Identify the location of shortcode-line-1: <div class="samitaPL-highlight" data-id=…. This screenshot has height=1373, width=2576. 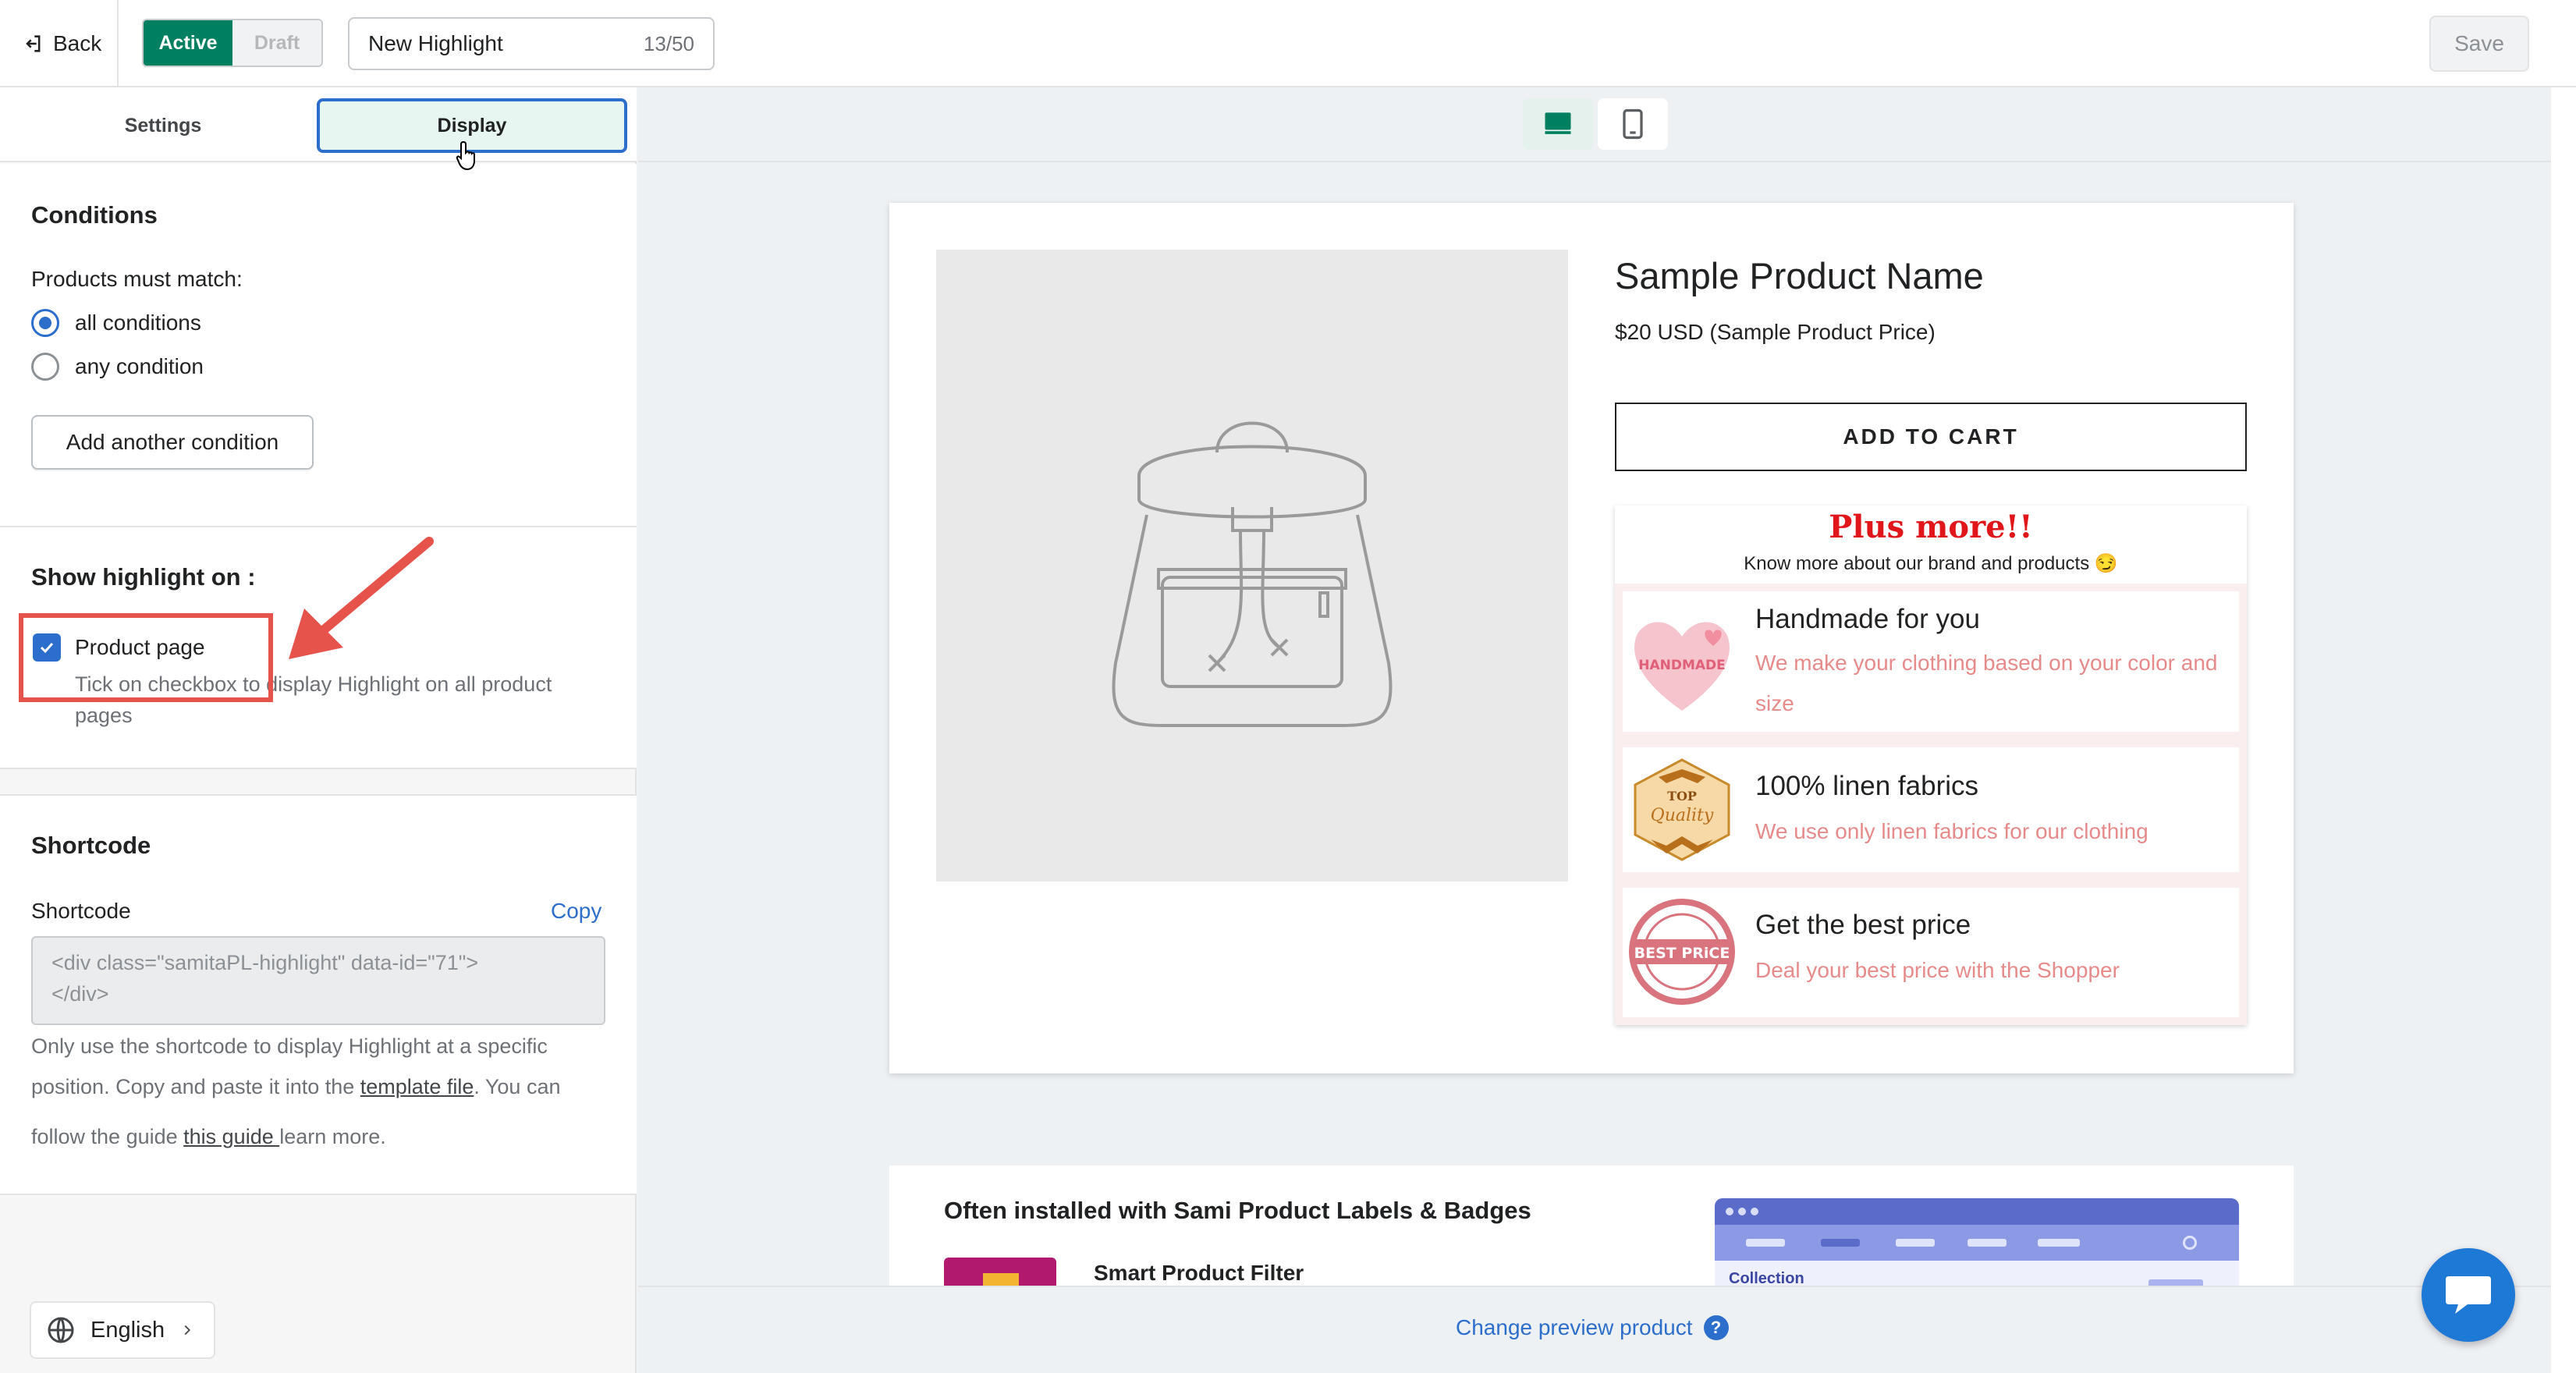
(265, 962).